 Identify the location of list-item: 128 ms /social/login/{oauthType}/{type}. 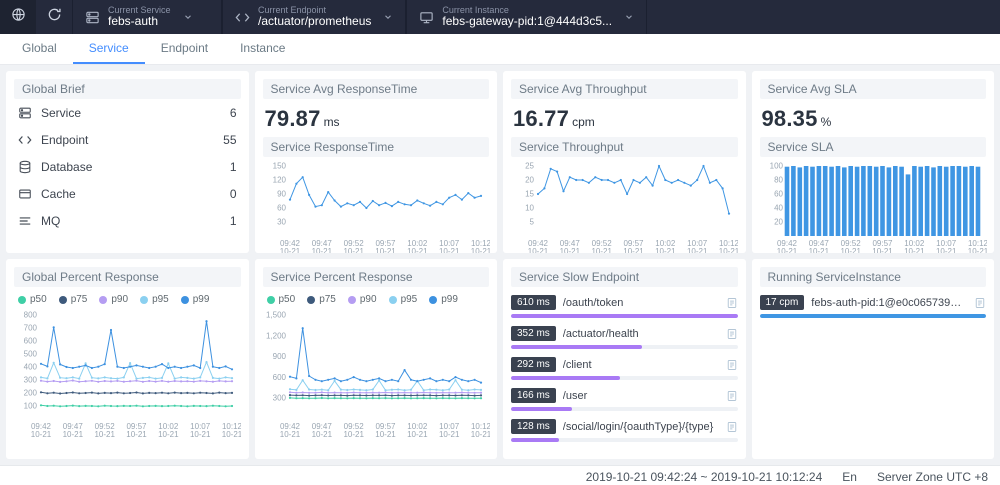
(624, 430).